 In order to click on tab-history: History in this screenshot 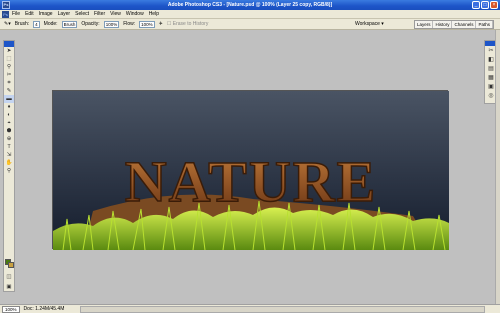, I will do `click(443, 24)`.